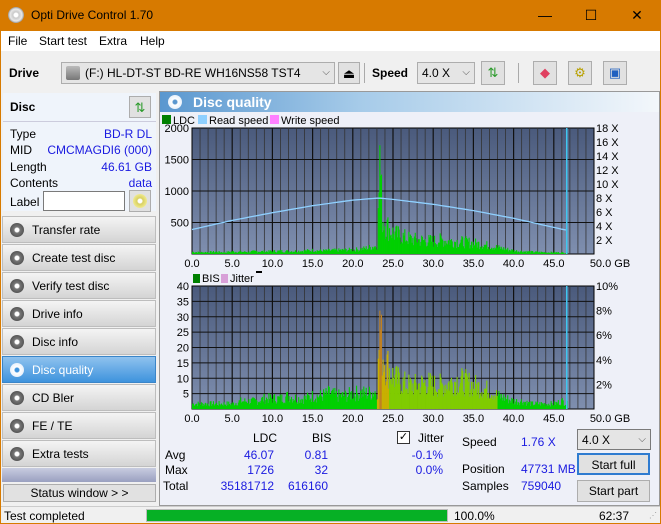  What do you see at coordinates (265, 438) in the screenshot?
I see `stats-col-ldc: LDC` at bounding box center [265, 438].